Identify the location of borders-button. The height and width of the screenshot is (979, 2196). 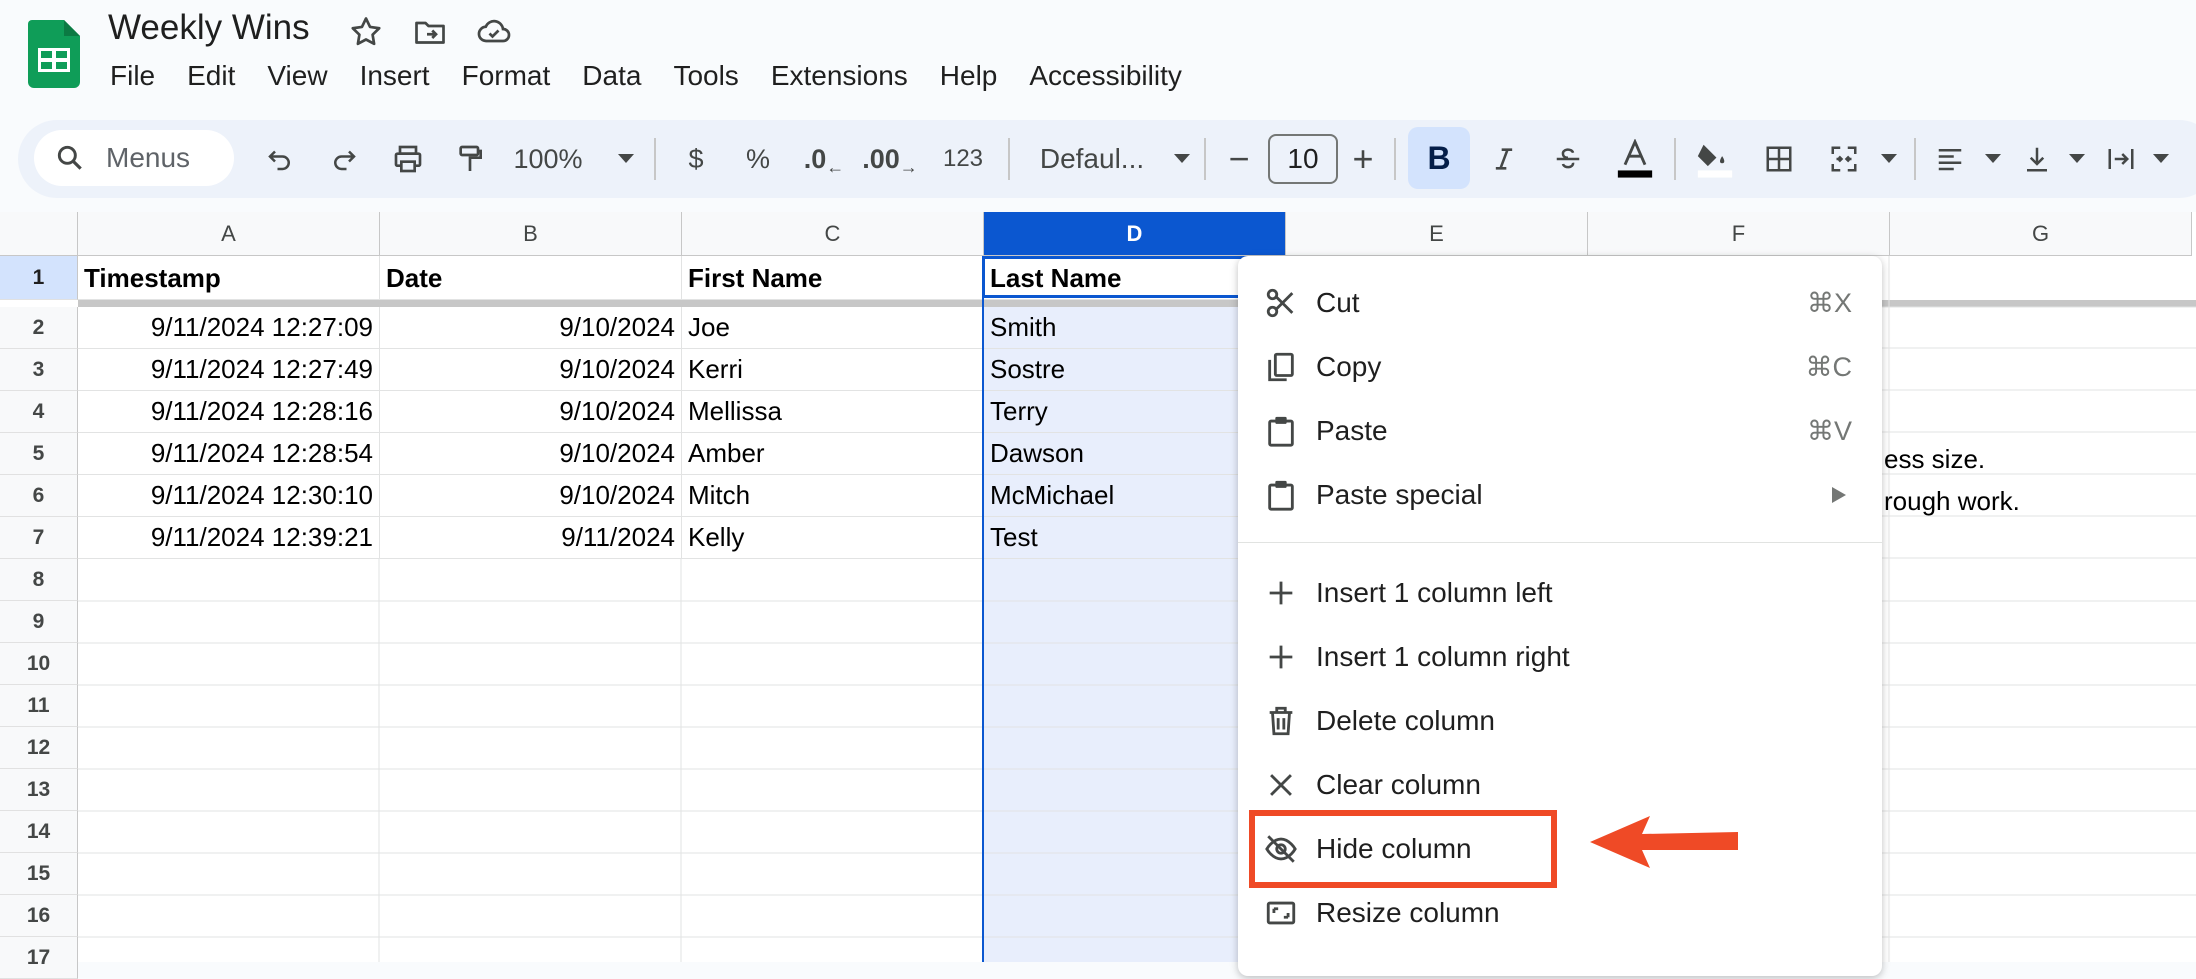
(1779, 159).